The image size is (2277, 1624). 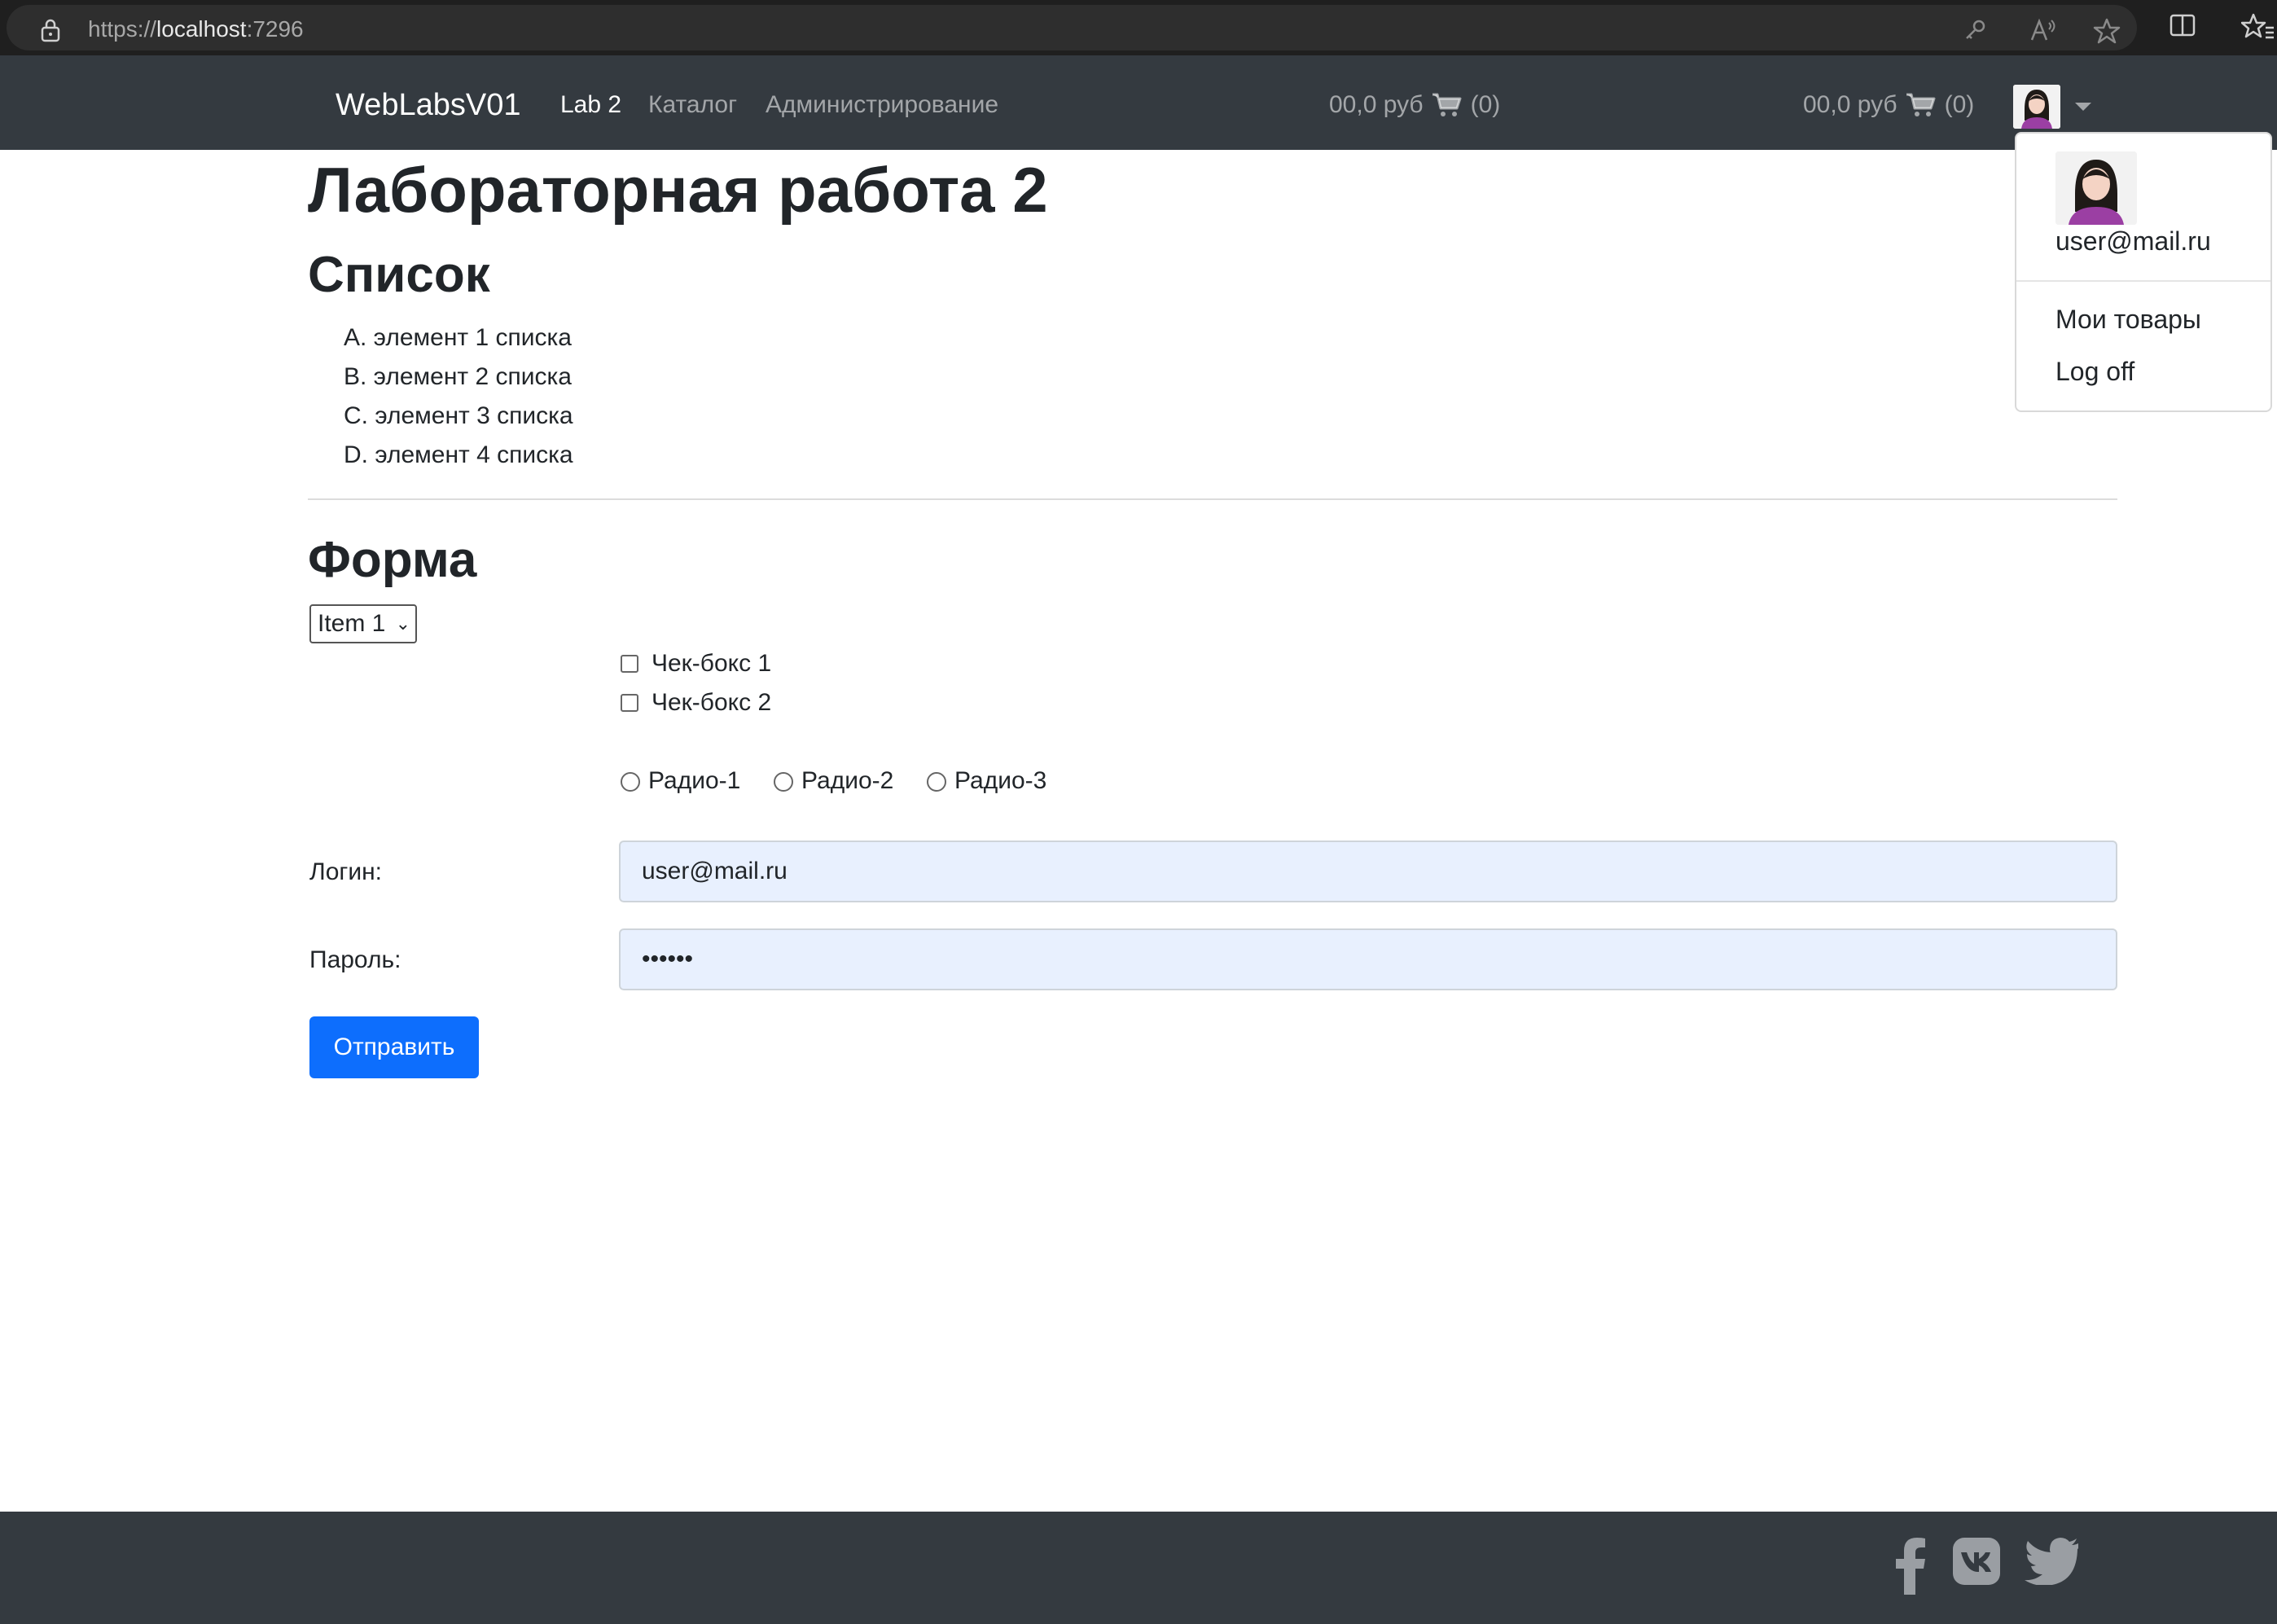 I want to click on url-port: :7296, so click(x=275, y=29).